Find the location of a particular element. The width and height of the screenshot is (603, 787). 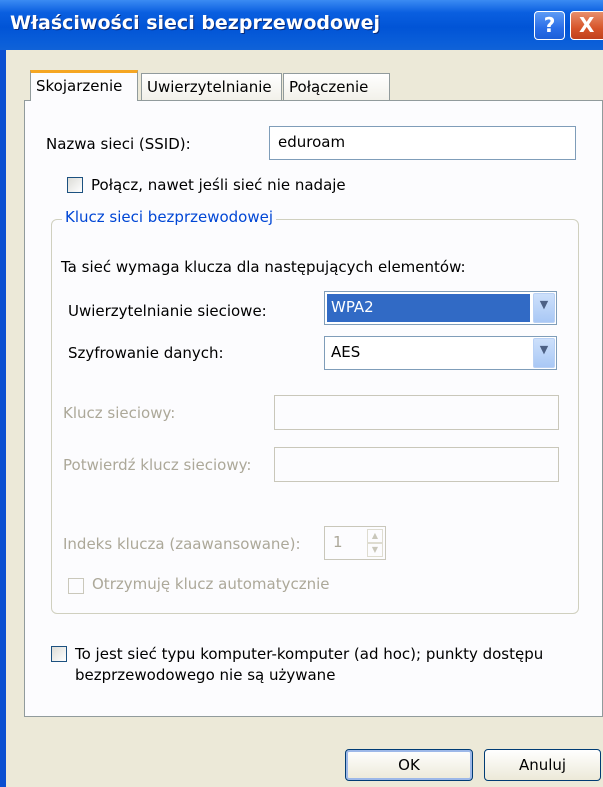

window-title: Właściwości sieci bezprzewodowej is located at coordinates (195, 23).